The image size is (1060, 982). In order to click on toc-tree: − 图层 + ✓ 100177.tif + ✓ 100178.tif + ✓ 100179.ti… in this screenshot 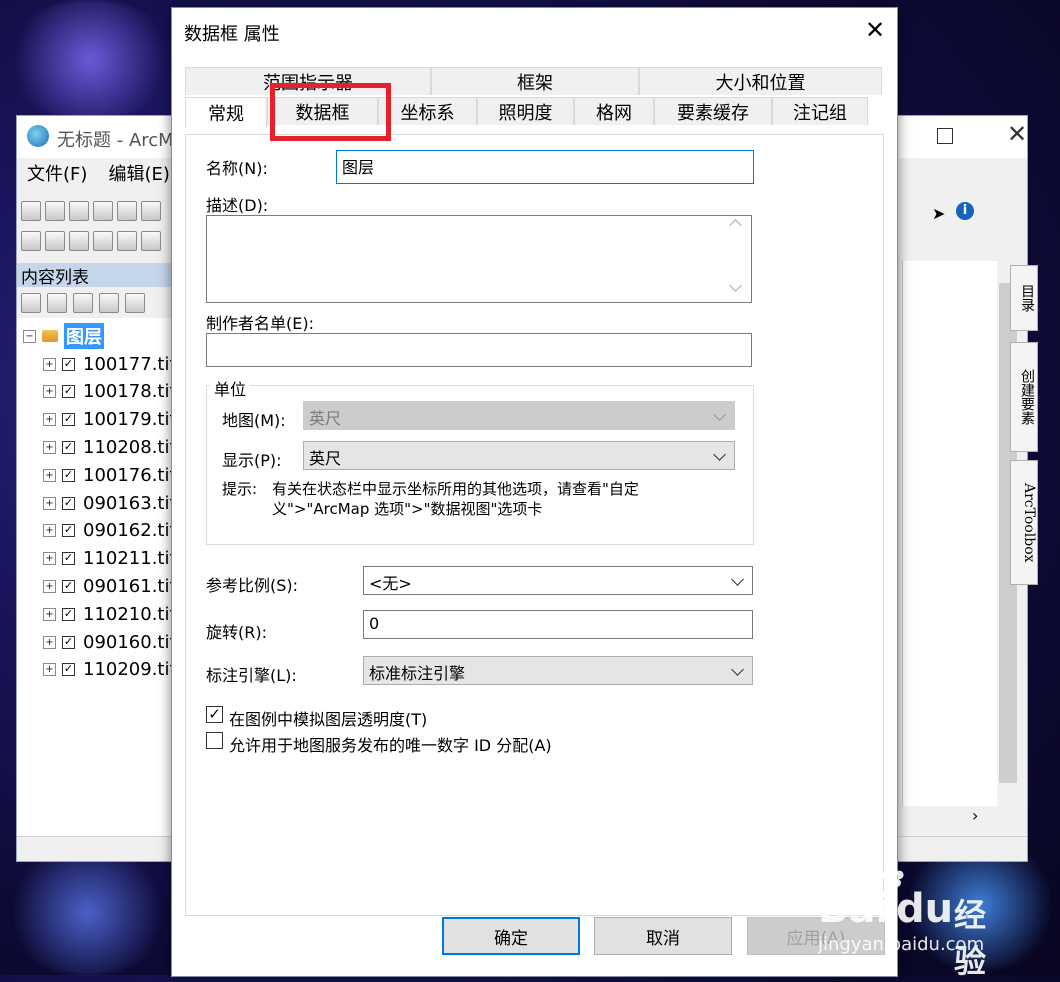, I will do `click(97, 588)`.